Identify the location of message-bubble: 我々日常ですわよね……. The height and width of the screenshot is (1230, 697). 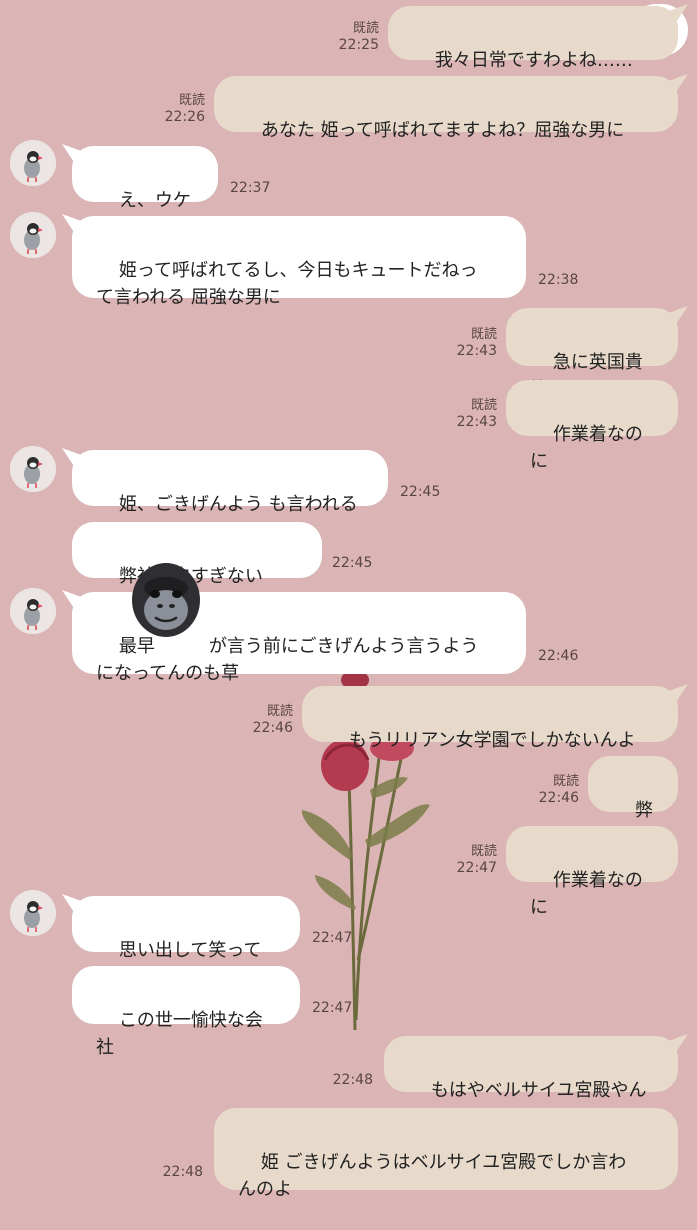
(533, 38).